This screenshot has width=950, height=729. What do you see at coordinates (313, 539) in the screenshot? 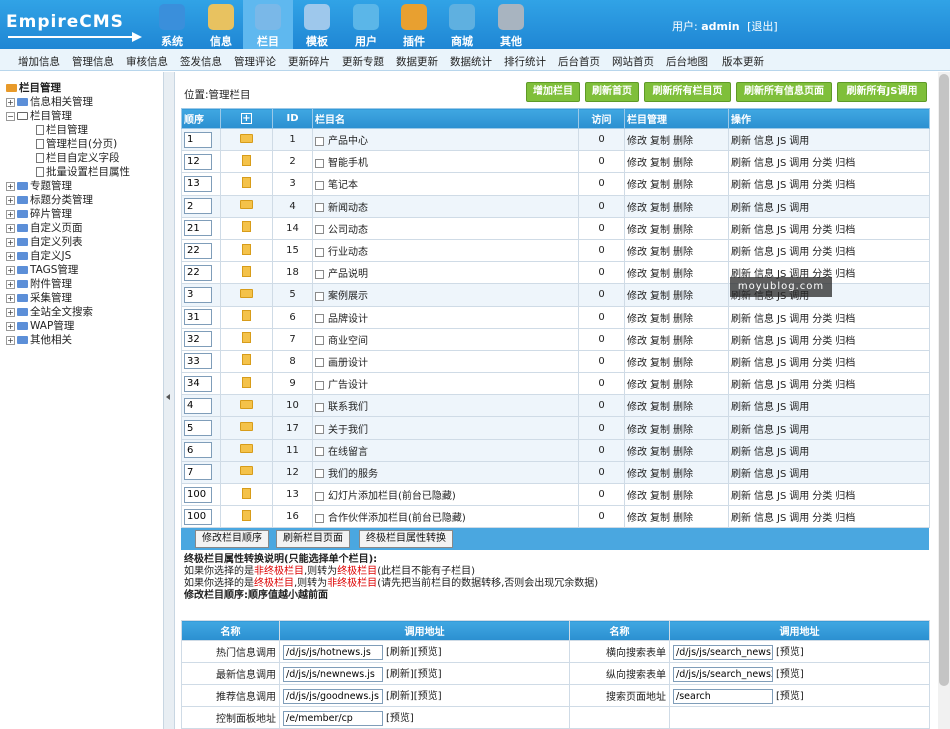
I see `bottom-action-button: 刷新栏目页面` at bounding box center [313, 539].